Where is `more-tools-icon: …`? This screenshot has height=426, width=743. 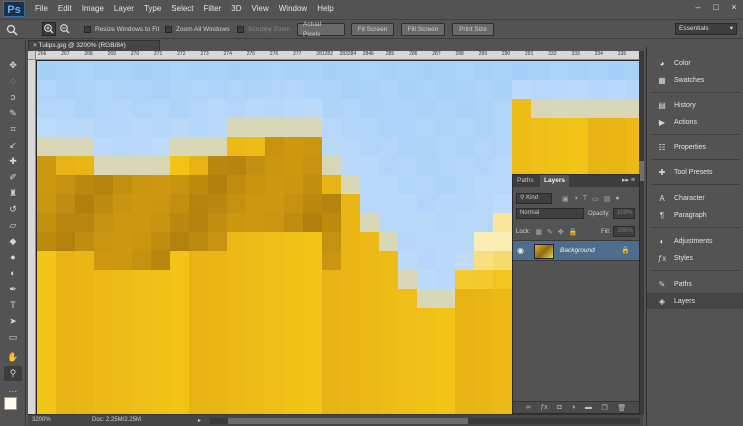
more-tools-icon: … is located at coordinates (13, 389).